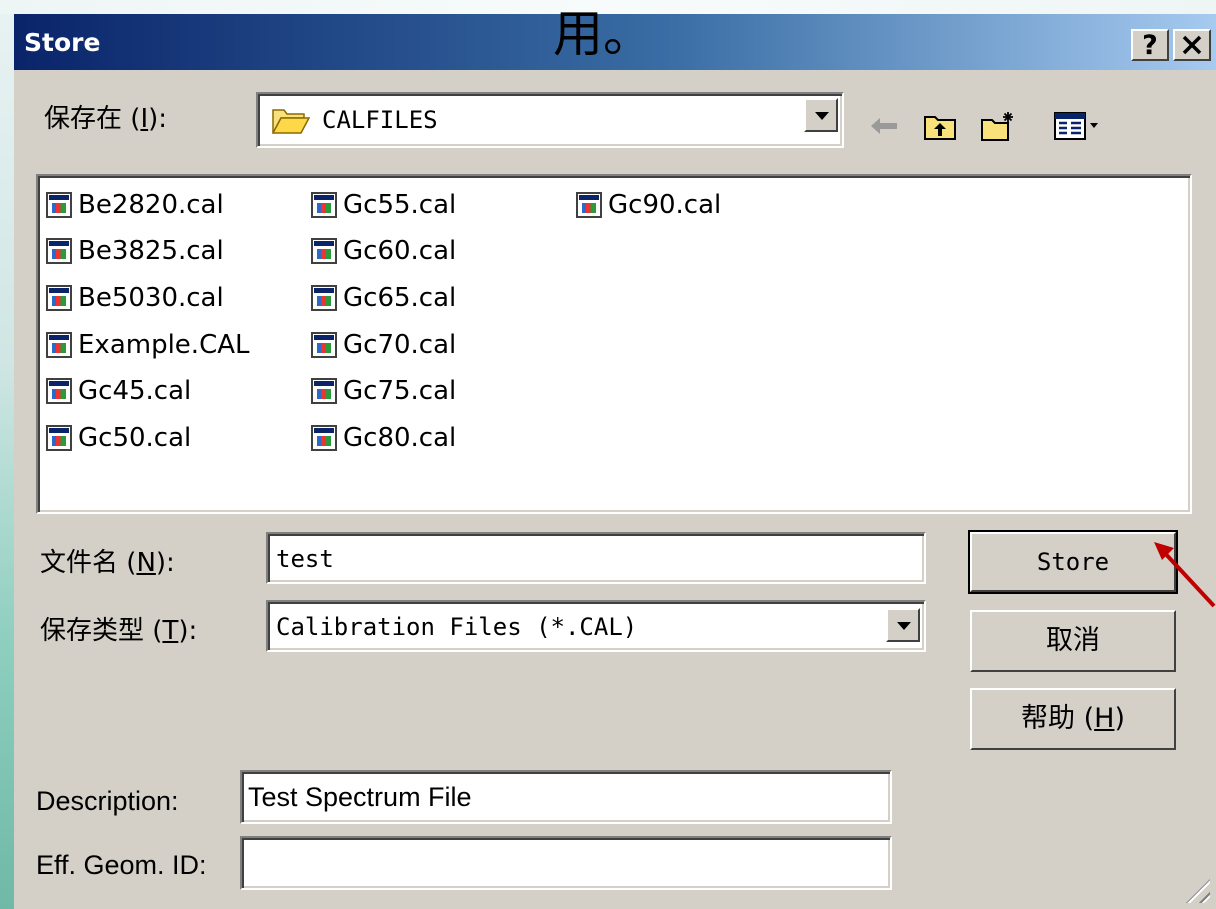  I want to click on help-button-label: 帮助, so click(1048, 718).